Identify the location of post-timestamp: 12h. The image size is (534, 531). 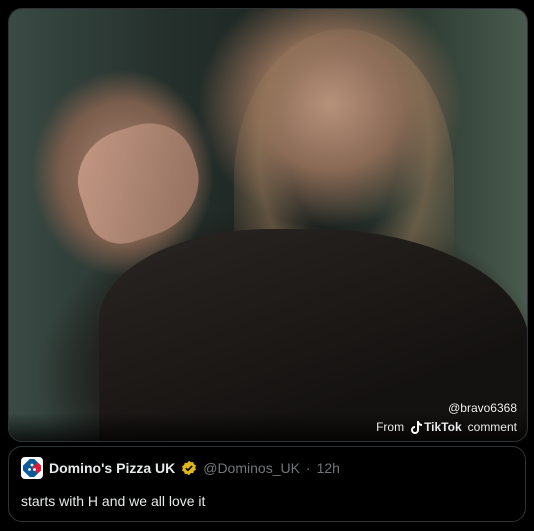
(328, 468).